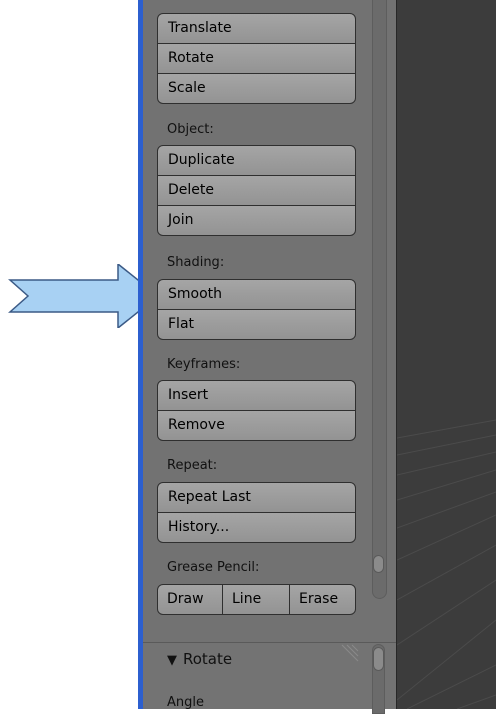 The height and width of the screenshot is (714, 496). I want to click on remove-keyframe-button: Remove, so click(256, 425).